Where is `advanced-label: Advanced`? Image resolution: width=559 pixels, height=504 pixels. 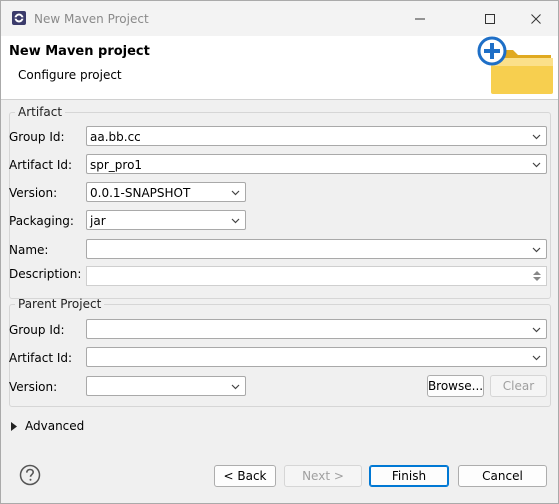 advanced-label: Advanced is located at coordinates (55, 426).